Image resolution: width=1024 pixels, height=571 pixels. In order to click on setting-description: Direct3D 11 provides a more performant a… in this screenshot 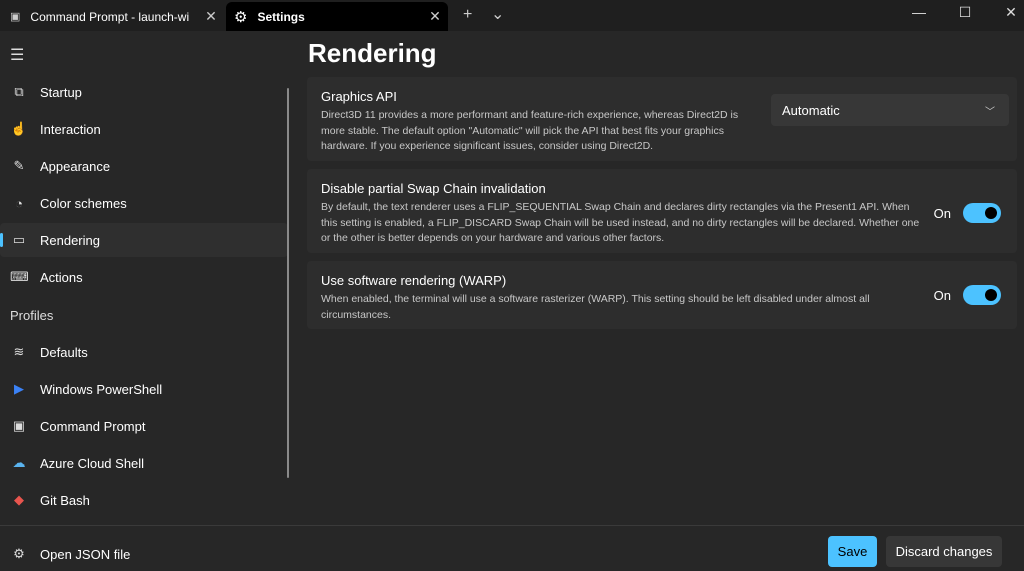, I will do `click(530, 130)`.